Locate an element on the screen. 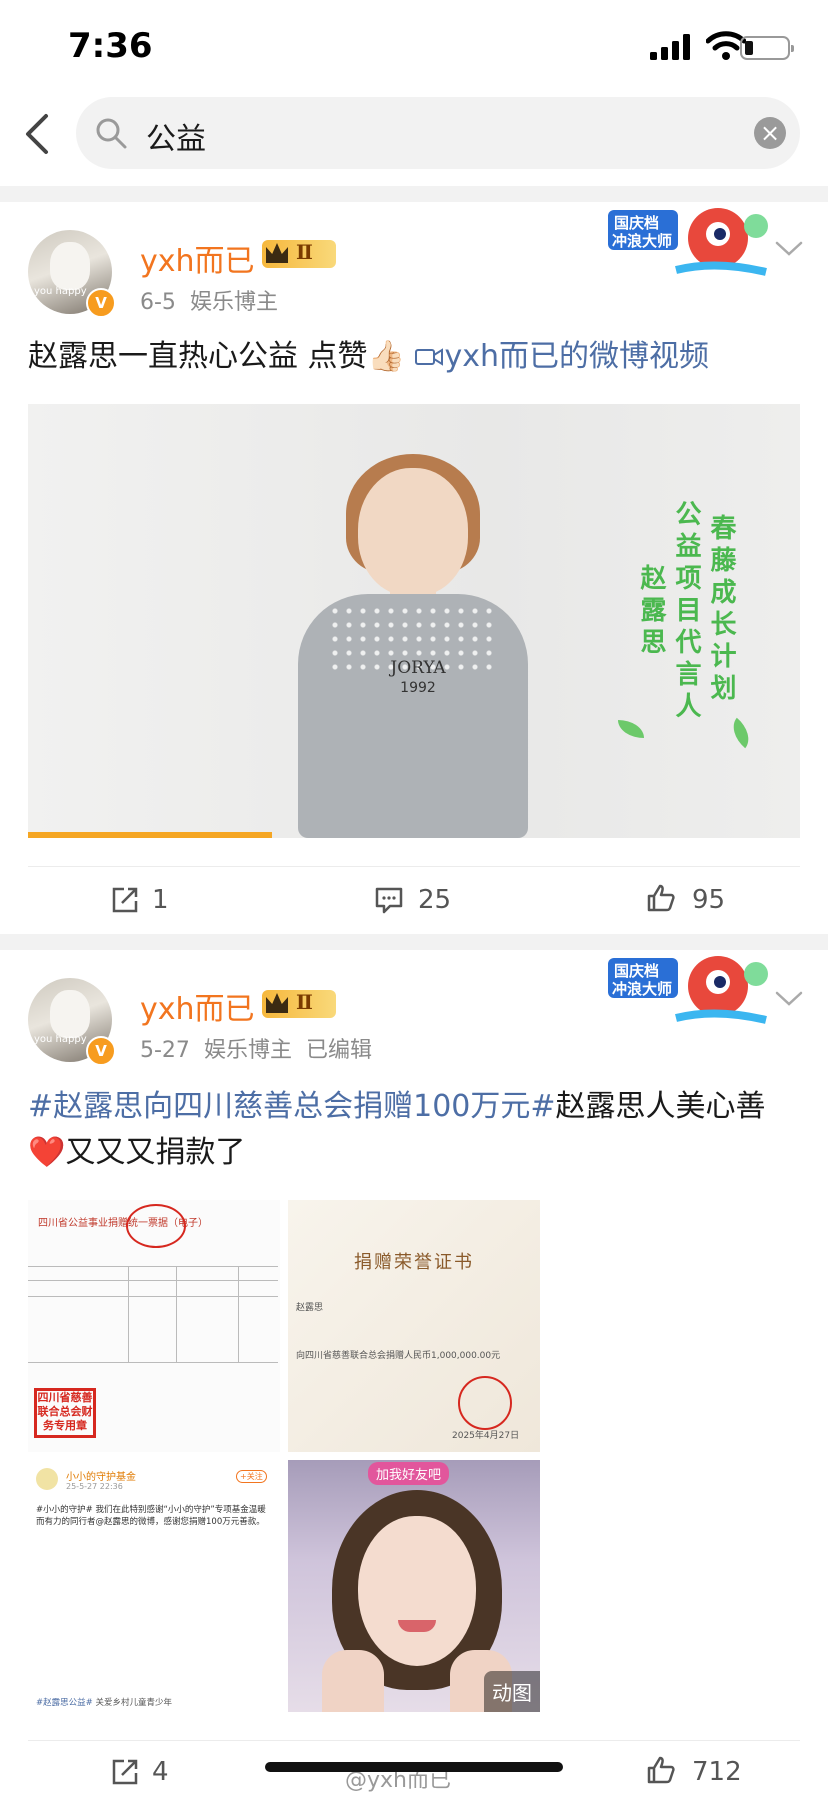  video-progress-bar is located at coordinates (150, 835).